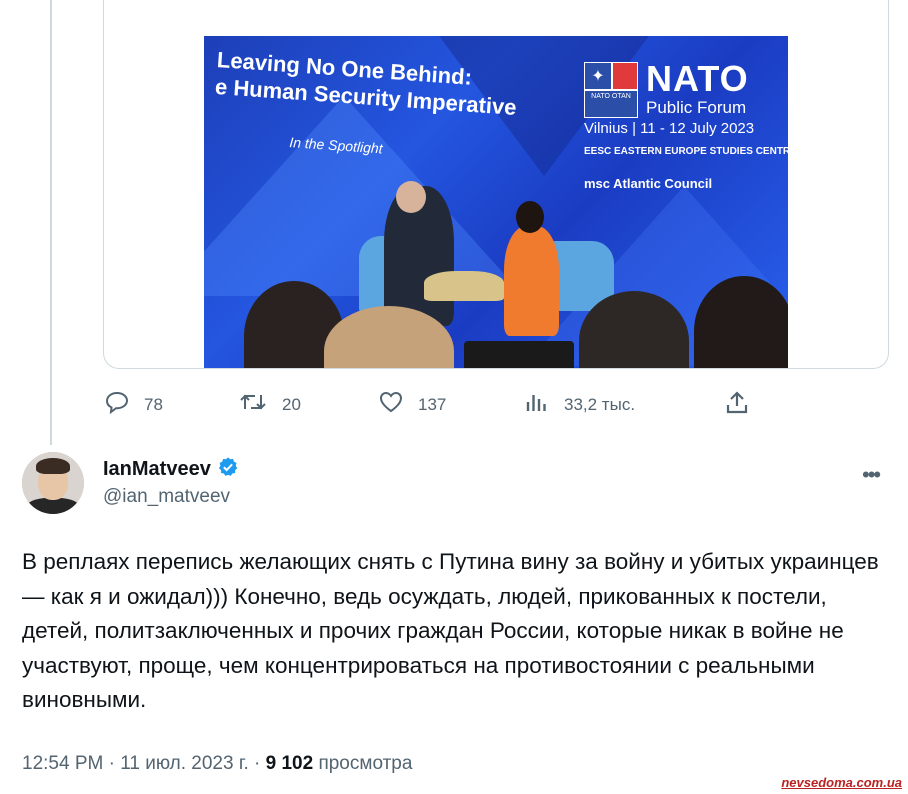 The image size is (908, 794). I want to click on public-forum-label: Public Forum, so click(696, 107).